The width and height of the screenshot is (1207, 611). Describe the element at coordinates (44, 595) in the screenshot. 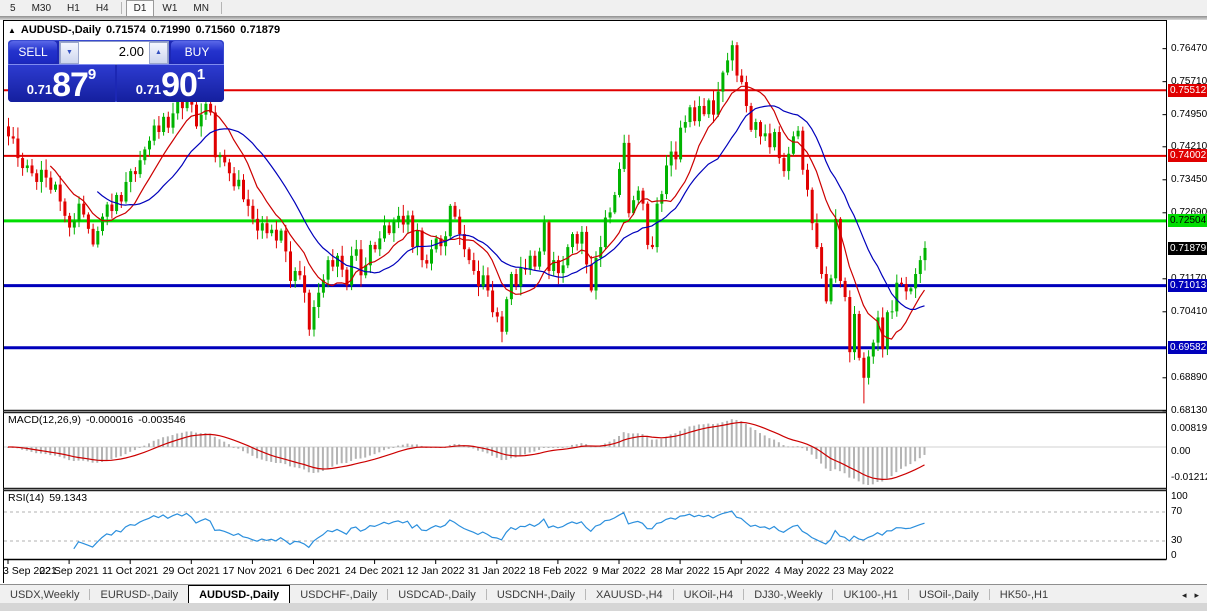

I see `tab-usdx-weekly: USDX,Weekly` at that location.